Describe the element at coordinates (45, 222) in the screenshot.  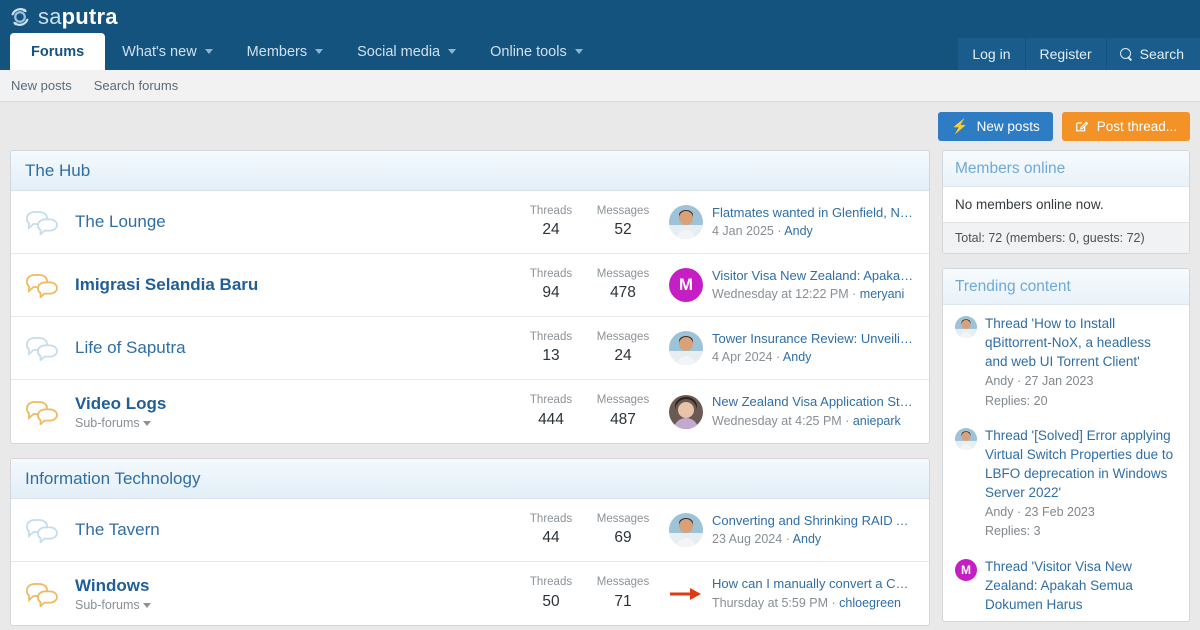
I see `forum-icon-read` at that location.